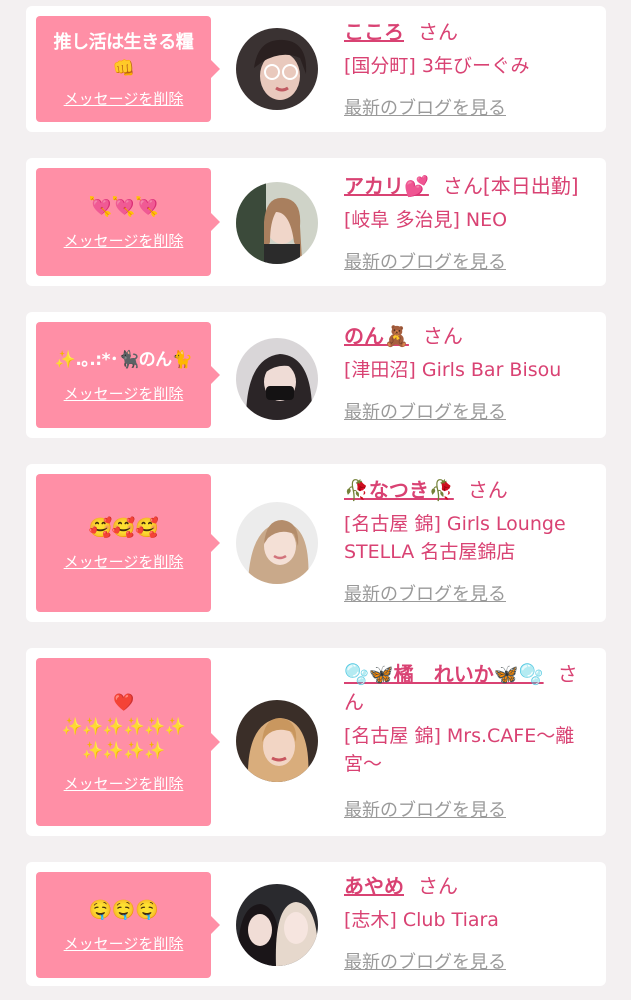 This screenshot has height=1000, width=631. I want to click on user-name-link: こころ, so click(374, 32).